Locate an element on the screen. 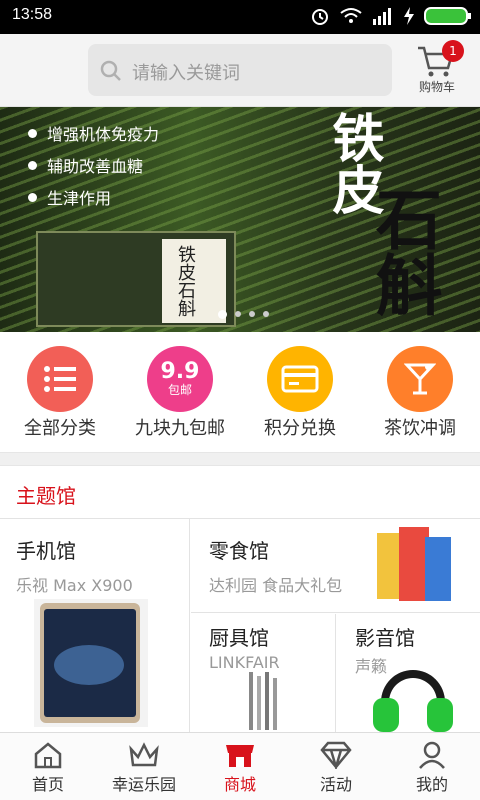 This screenshot has width=480, height=800. tile-title: 零食馆 is located at coordinates (239, 551).